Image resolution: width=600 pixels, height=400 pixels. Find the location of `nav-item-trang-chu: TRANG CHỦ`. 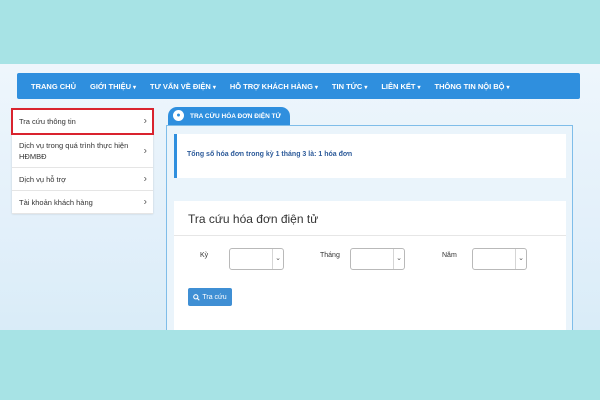

nav-item-trang-chu: TRANG CHỦ is located at coordinates (53, 86).